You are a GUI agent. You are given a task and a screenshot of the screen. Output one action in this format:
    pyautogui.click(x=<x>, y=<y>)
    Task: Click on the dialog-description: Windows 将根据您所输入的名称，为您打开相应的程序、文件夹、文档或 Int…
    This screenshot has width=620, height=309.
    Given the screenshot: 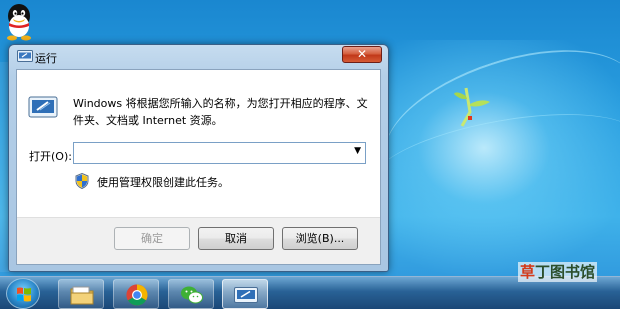 What is the action you would take?
    pyautogui.click(x=220, y=112)
    